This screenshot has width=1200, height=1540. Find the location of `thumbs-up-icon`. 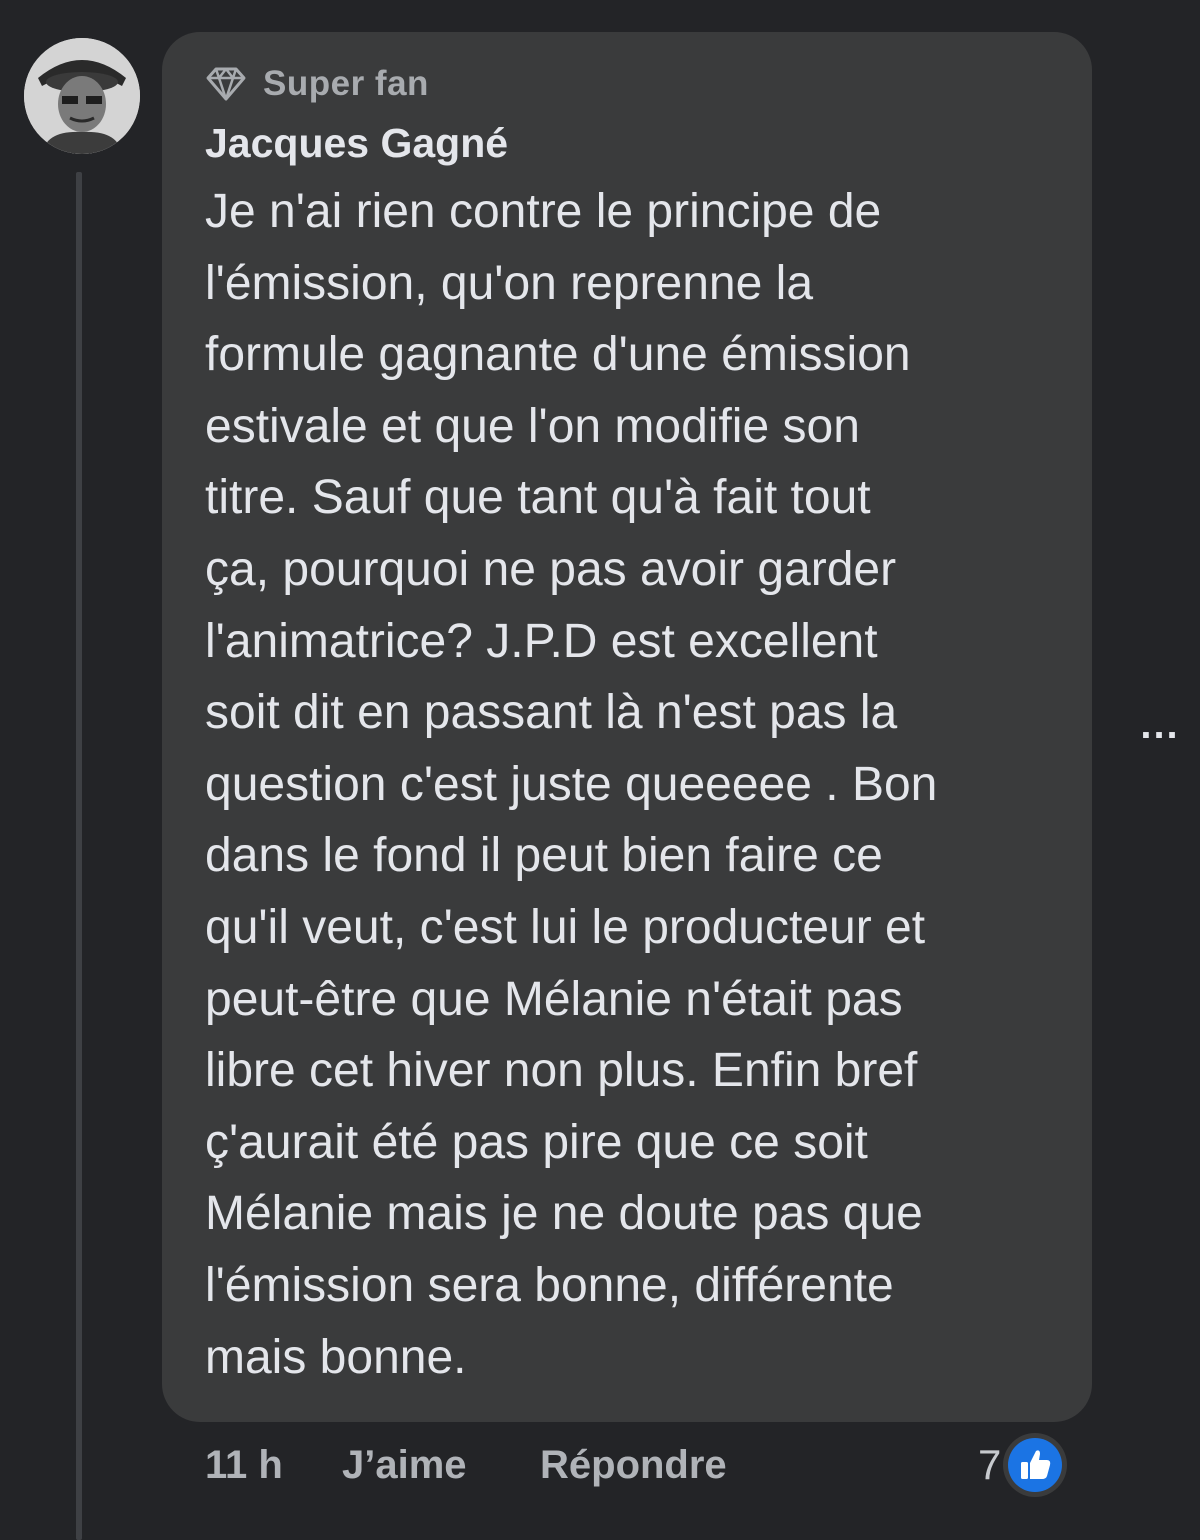

thumbs-up-icon is located at coordinates (1035, 1465).